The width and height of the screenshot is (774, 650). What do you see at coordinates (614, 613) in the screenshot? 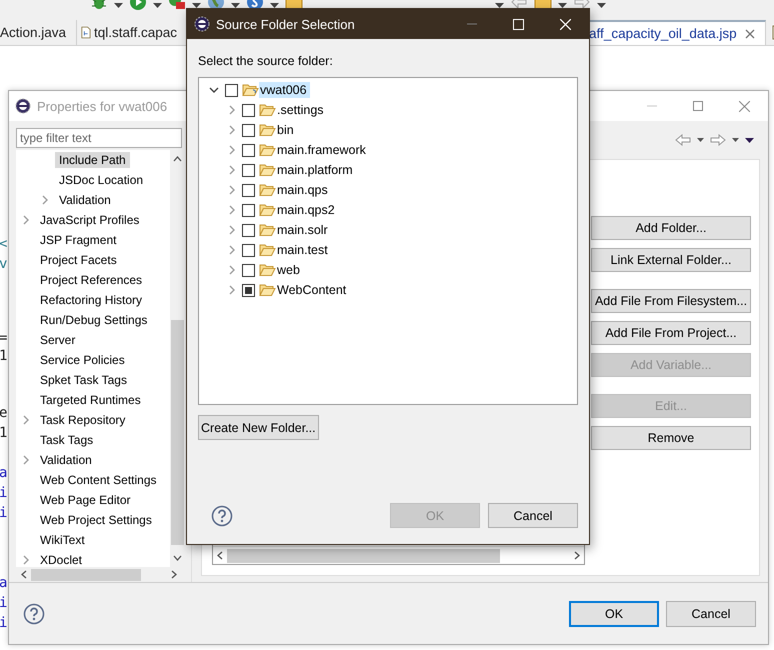
I see `dialog-button: OK` at bounding box center [614, 613].